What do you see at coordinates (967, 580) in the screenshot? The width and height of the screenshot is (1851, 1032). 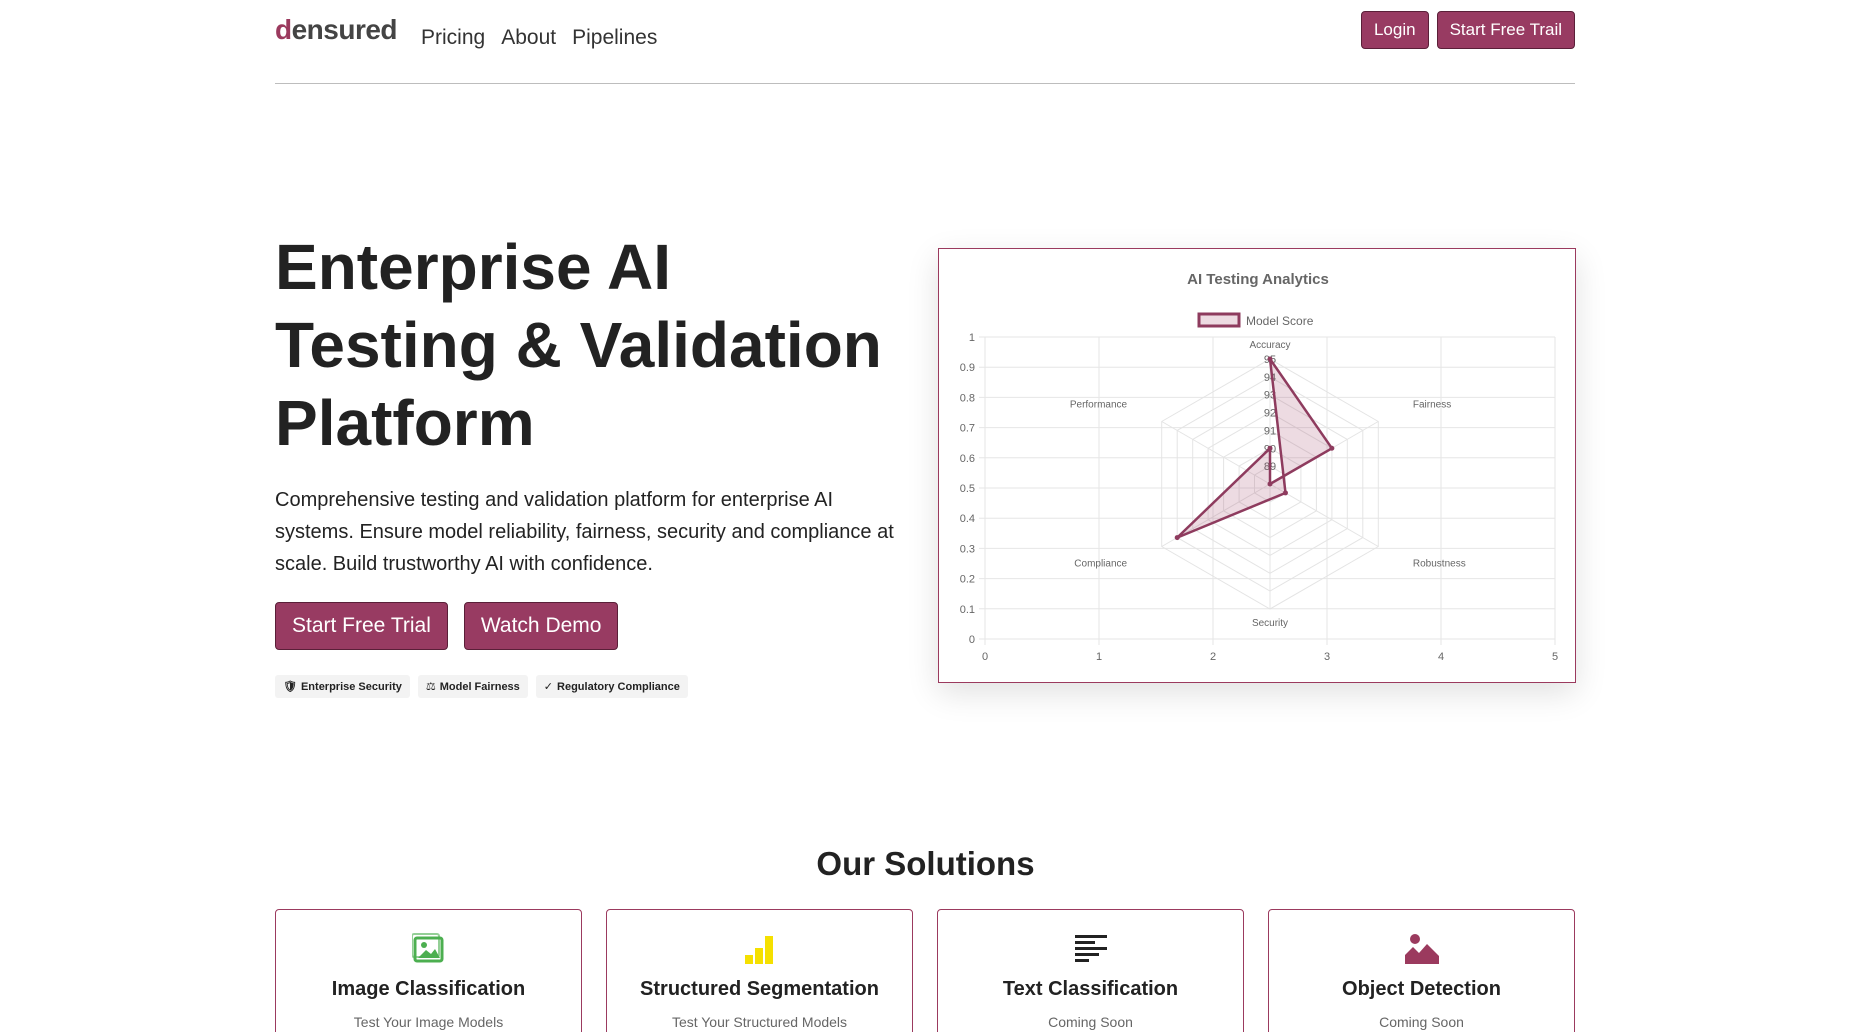 I see `y-tick-label: 0.2` at bounding box center [967, 580].